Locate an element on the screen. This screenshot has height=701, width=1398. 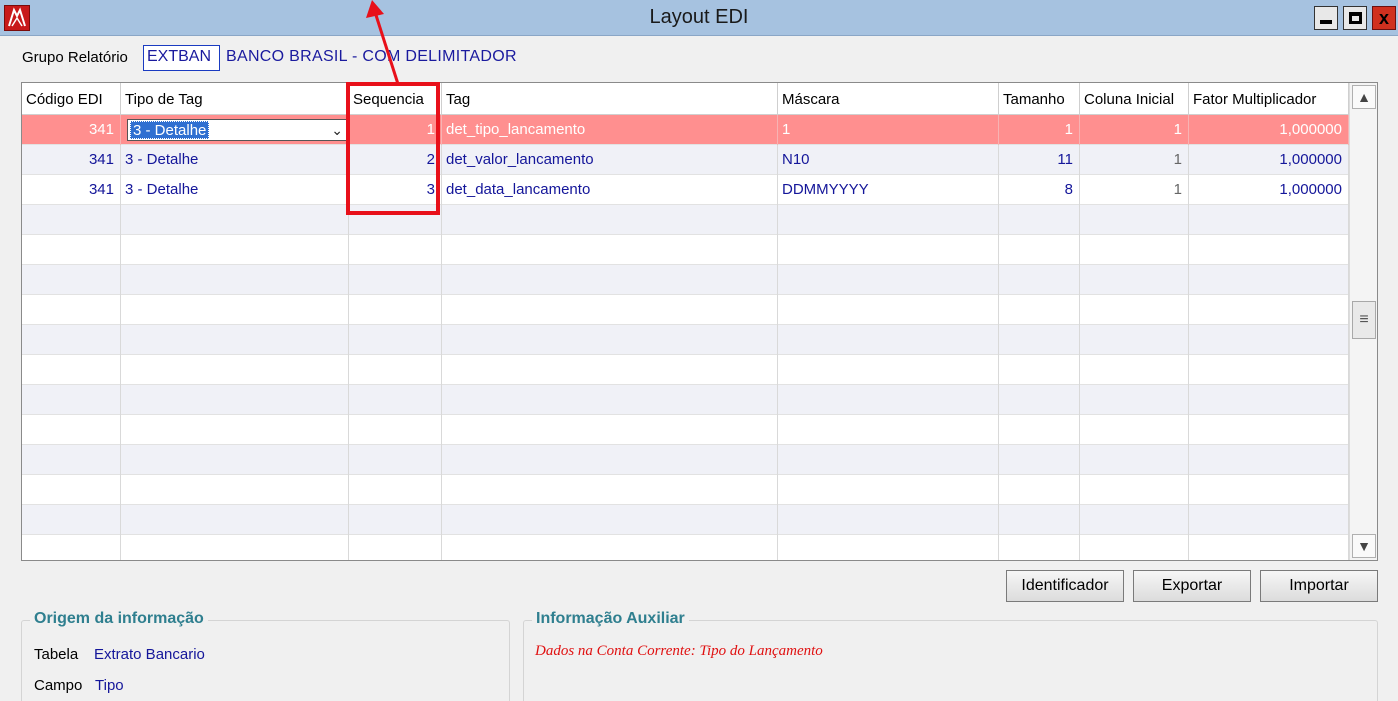
cell-mascara: DDMMYYYY is located at coordinates (888, 190).